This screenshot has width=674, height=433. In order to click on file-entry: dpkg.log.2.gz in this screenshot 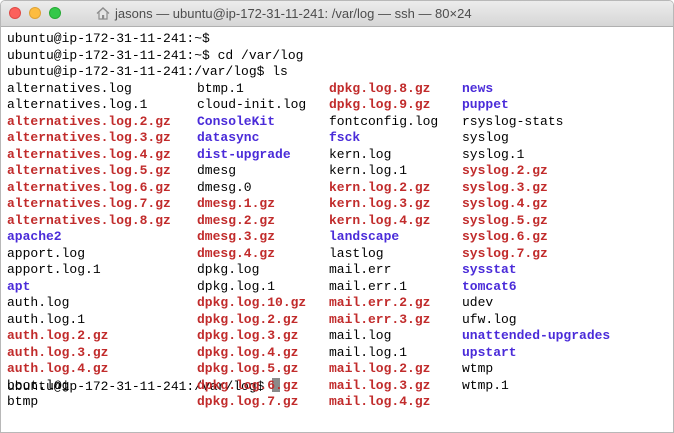, I will do `click(248, 319)`.